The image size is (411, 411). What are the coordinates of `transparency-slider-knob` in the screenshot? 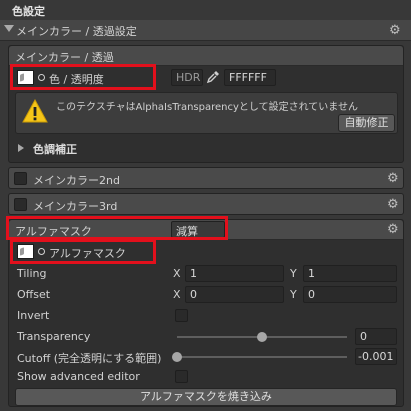 It's located at (262, 337).